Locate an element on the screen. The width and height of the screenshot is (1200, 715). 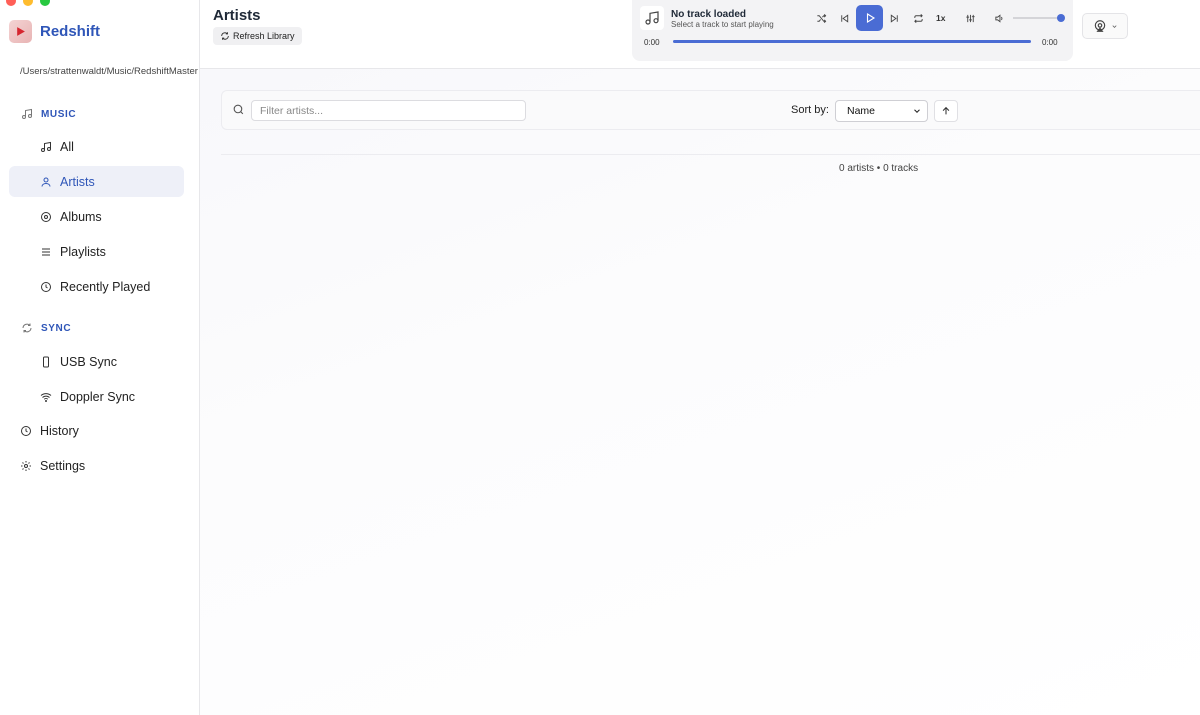
sync-section-header: SYNC is located at coordinates (46, 328).